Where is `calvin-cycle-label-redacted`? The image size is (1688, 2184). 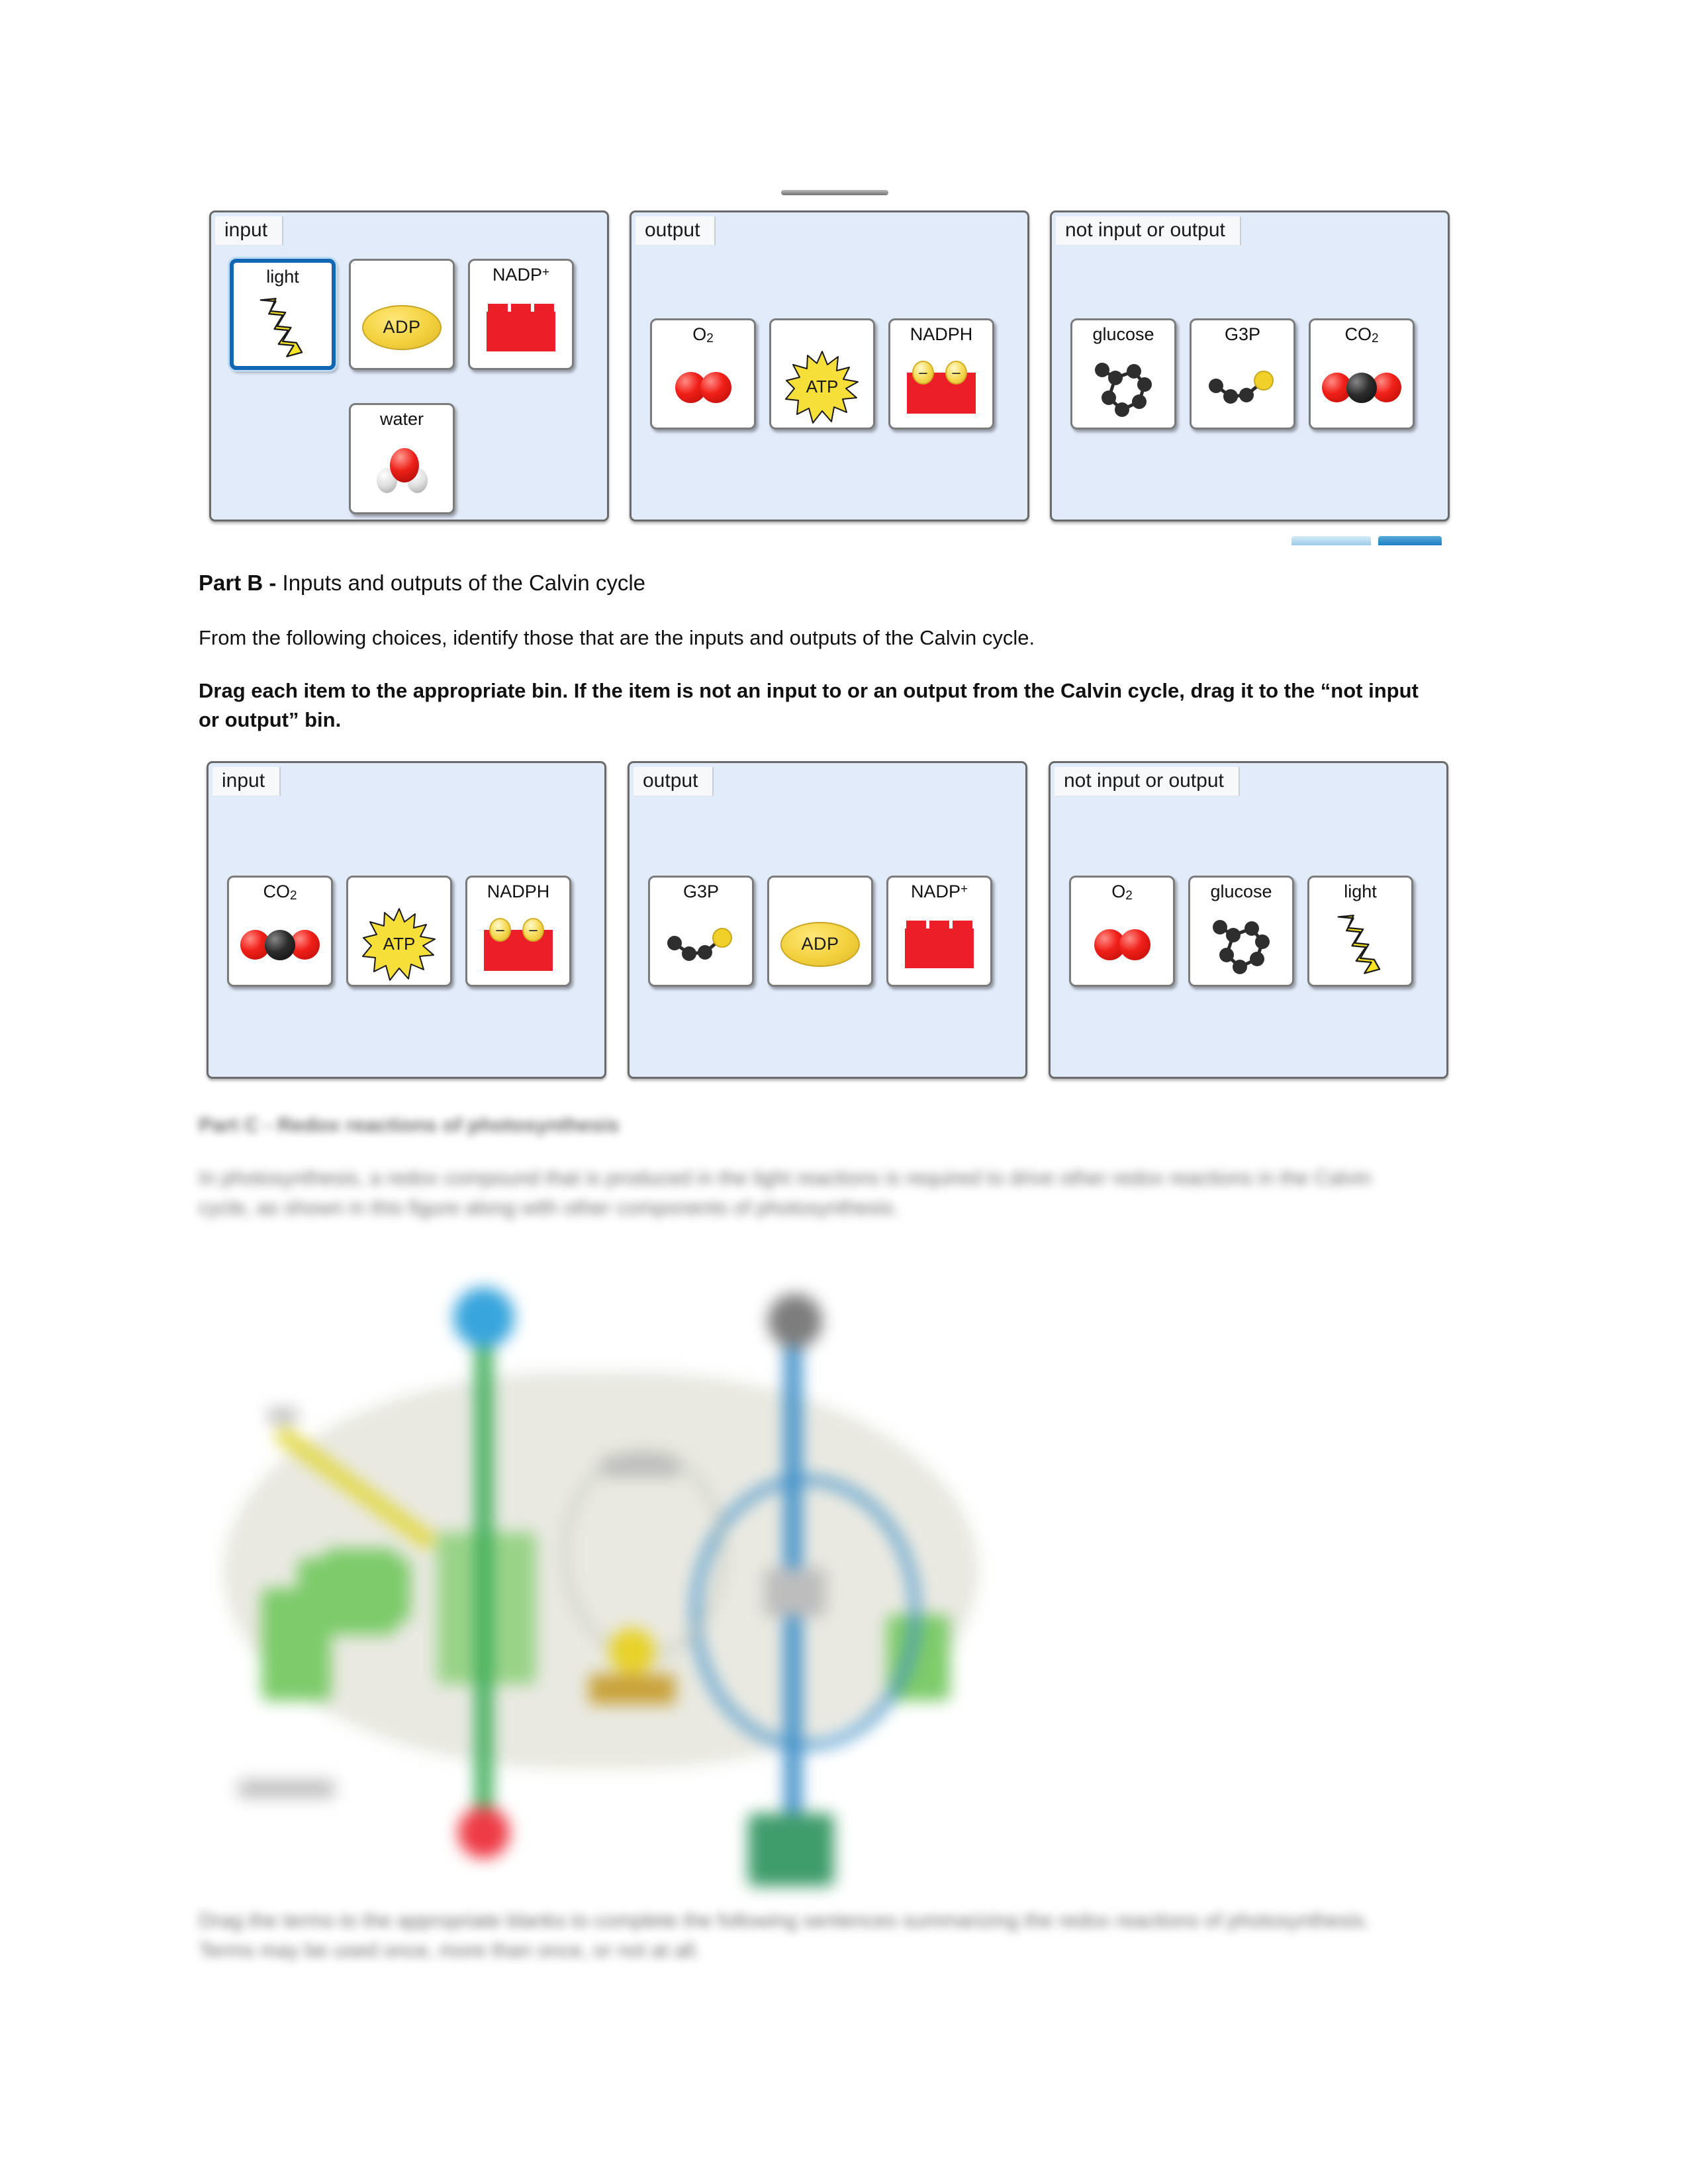
calvin-cycle-label-redacted is located at coordinates (795, 1592).